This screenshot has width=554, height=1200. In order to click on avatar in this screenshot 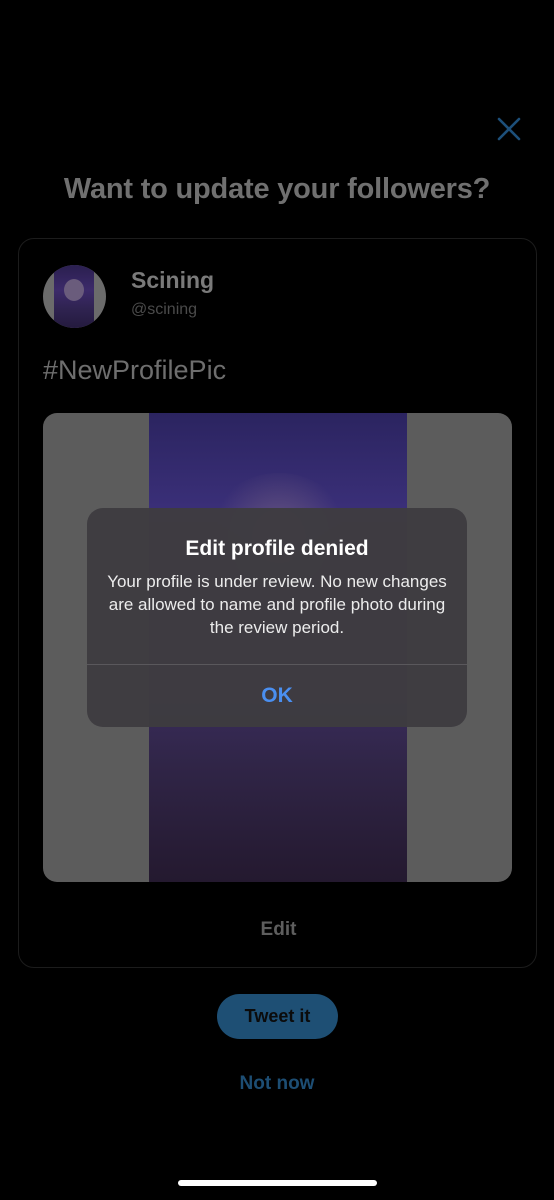, I will do `click(74, 296)`.